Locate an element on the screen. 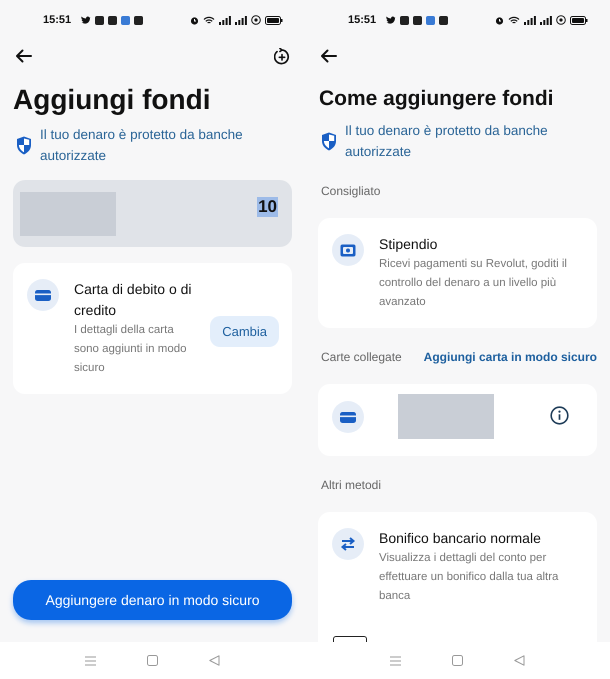  method-card: Bonifico bancario normale Visualizza i dettagli del conto per effettuare un bonifico dalla tua altra banca is located at coordinates (457, 577).